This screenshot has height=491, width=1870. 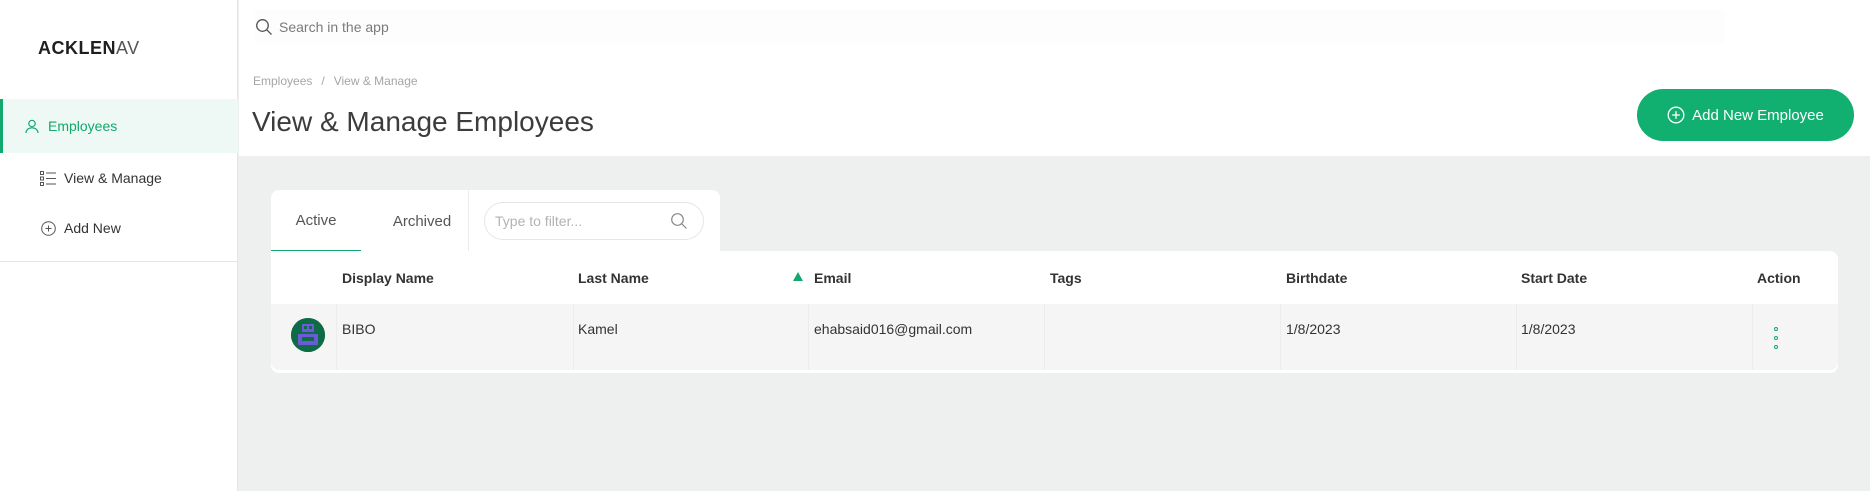 I want to click on add-new-employee-button: Add New Employee, so click(x=1745, y=115).